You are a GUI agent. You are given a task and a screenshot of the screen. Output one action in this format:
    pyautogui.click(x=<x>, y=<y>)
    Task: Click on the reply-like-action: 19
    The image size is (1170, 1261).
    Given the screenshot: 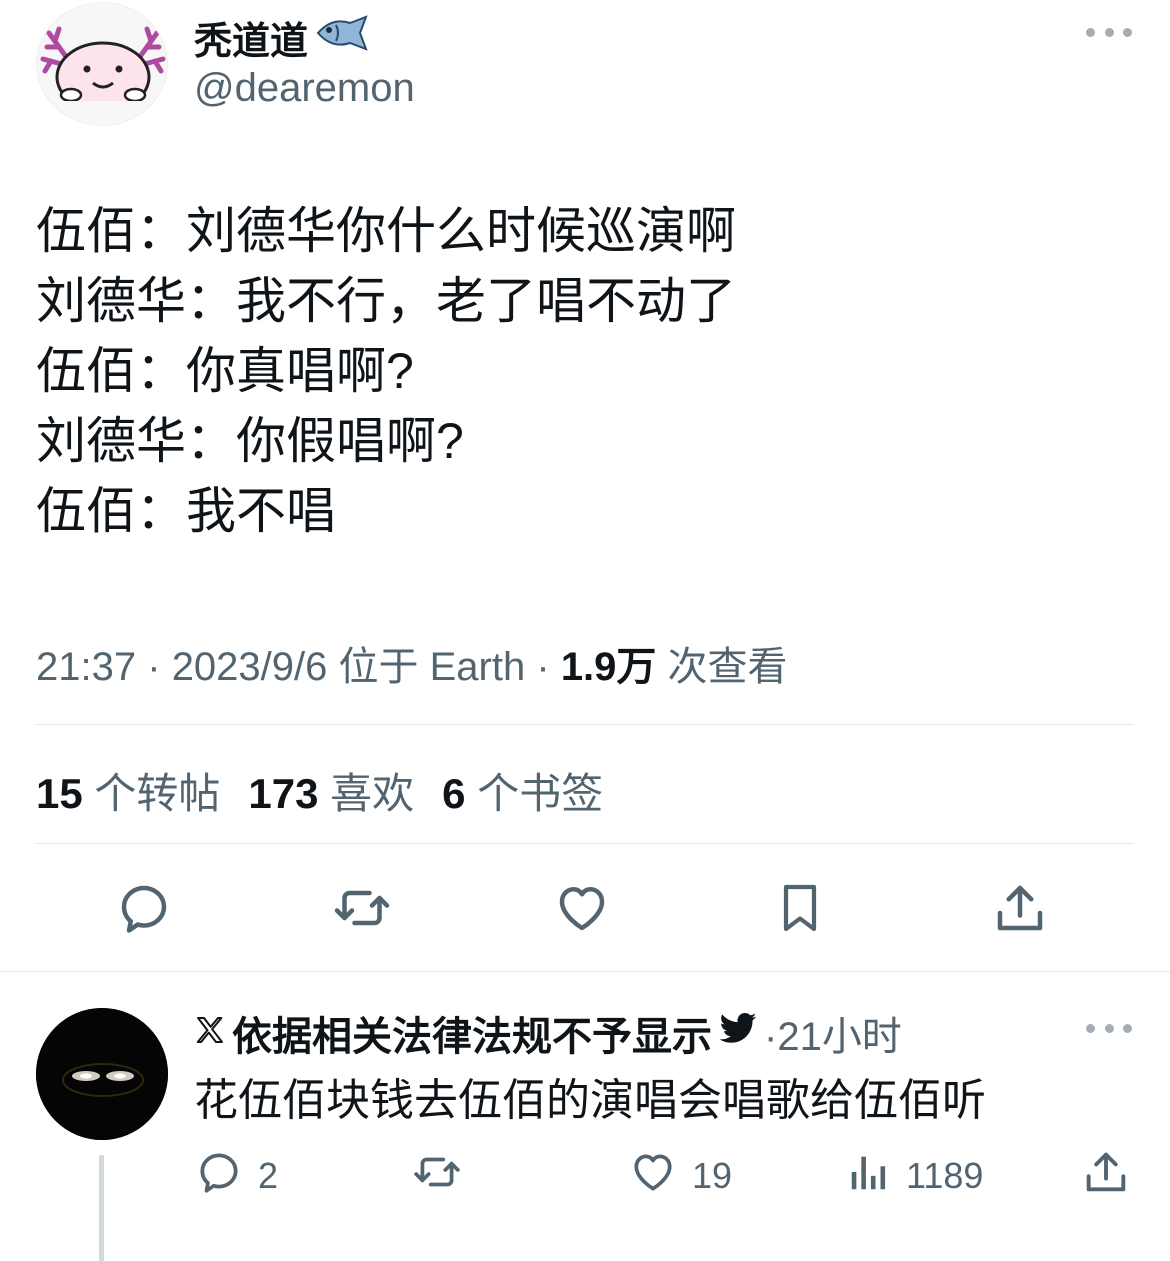 What is the action you would take?
    pyautogui.click(x=680, y=1176)
    